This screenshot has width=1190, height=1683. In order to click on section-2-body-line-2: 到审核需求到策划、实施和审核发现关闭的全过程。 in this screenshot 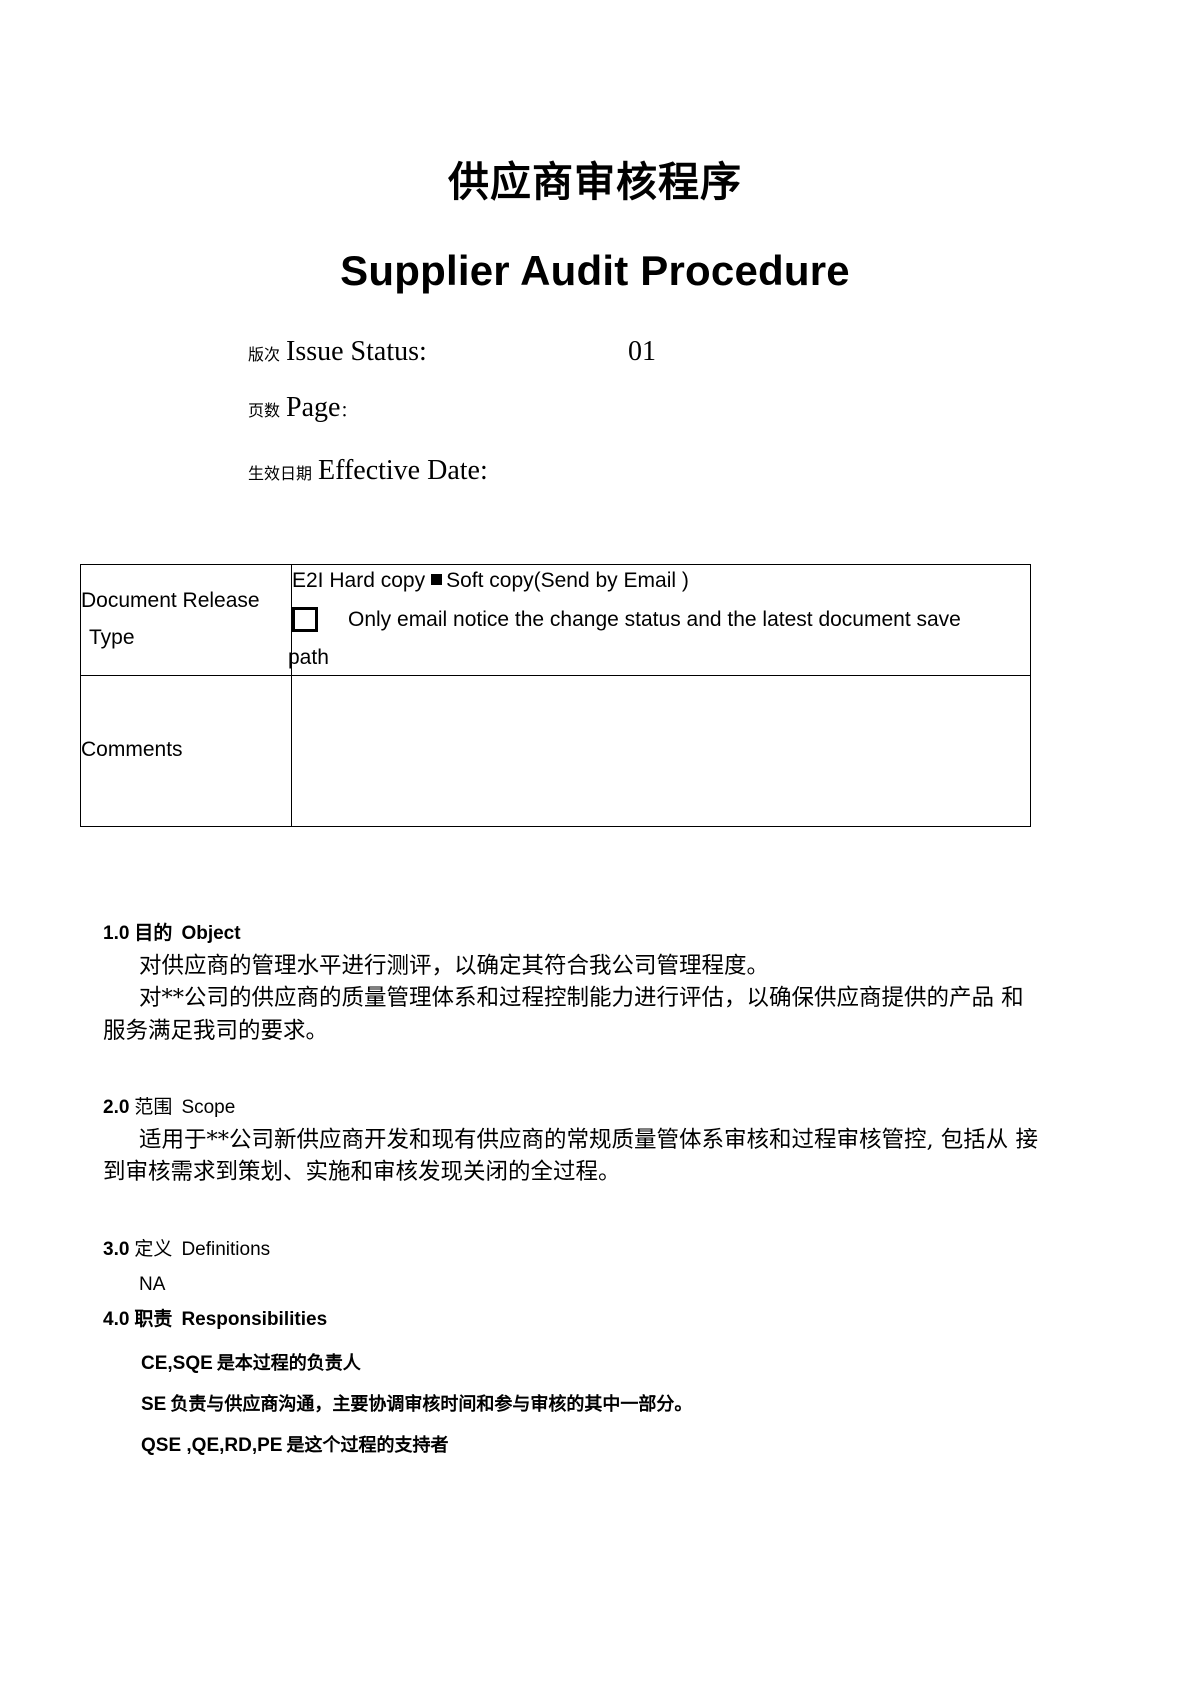, I will do `click(362, 1172)`.